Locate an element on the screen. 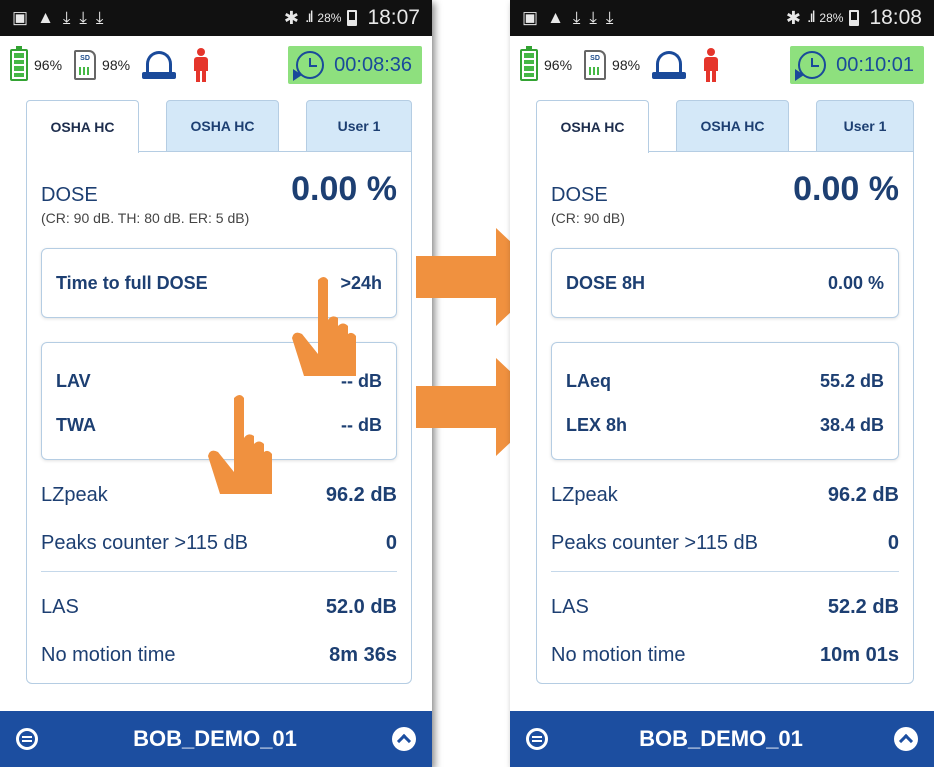 This screenshot has width=934, height=767. las-value: 52.0 dB is located at coordinates (361, 607).